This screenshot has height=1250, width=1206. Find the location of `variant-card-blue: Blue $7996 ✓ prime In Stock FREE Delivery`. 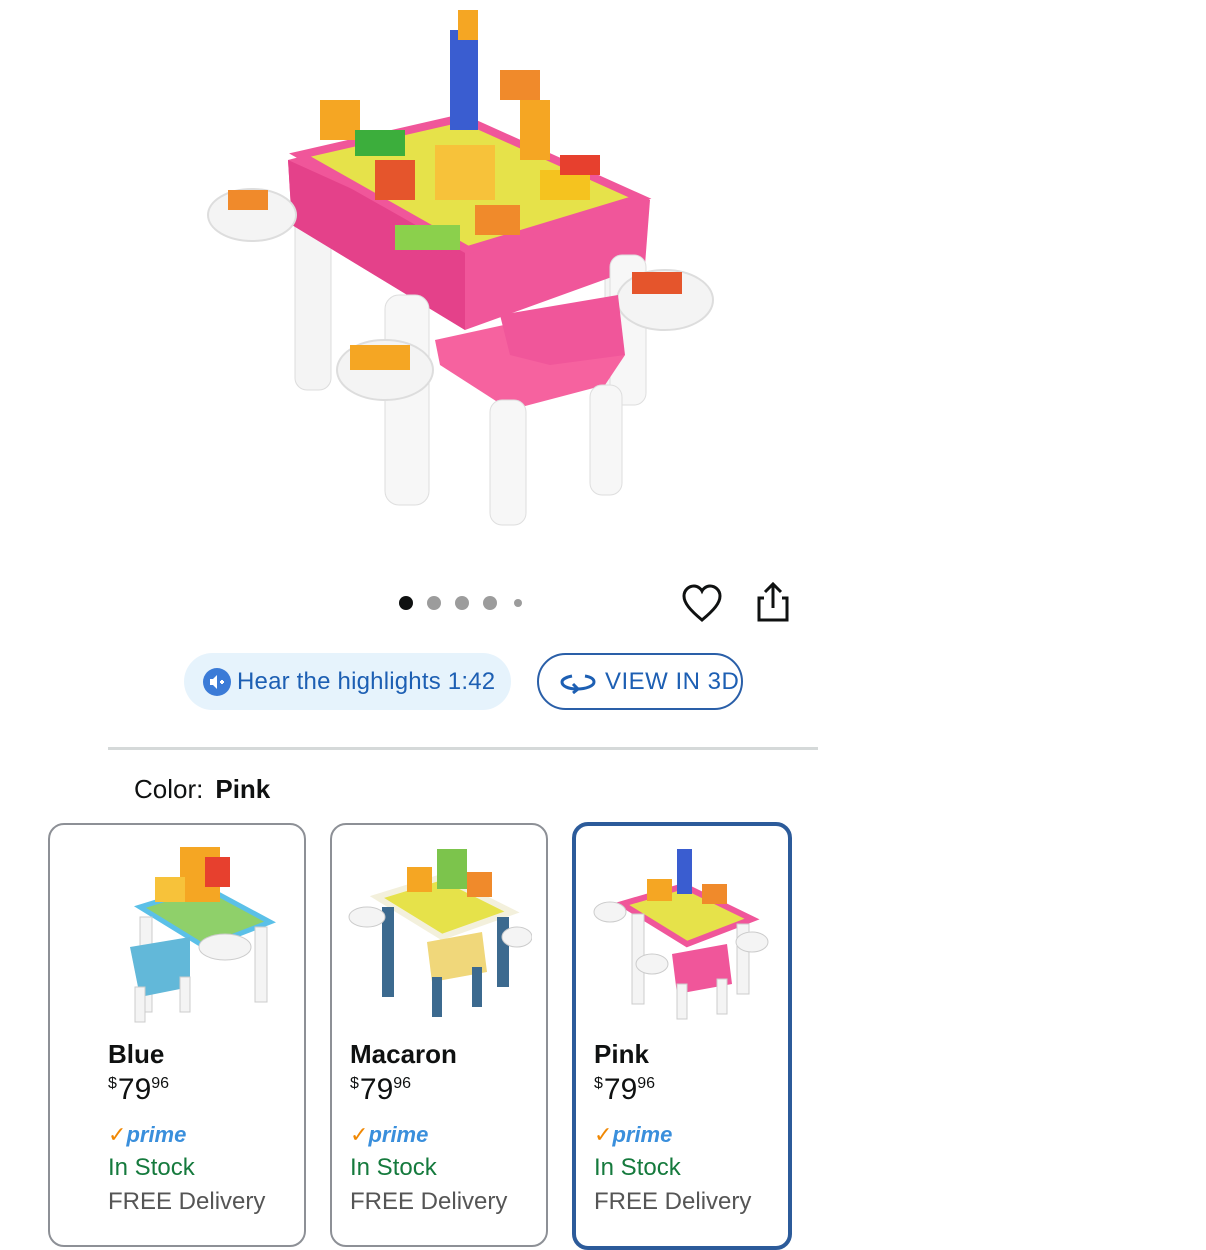

variant-card-blue: Blue $7996 ✓ prime In Stock FREE Delivery is located at coordinates (177, 1035).